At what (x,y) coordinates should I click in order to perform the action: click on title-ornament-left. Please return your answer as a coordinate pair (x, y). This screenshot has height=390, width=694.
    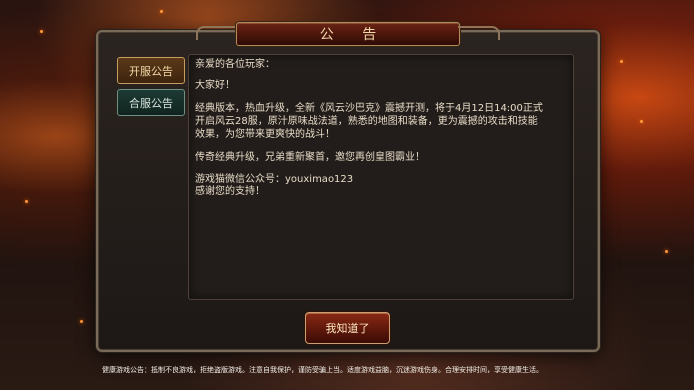
    Looking at the image, I should click on (217, 33).